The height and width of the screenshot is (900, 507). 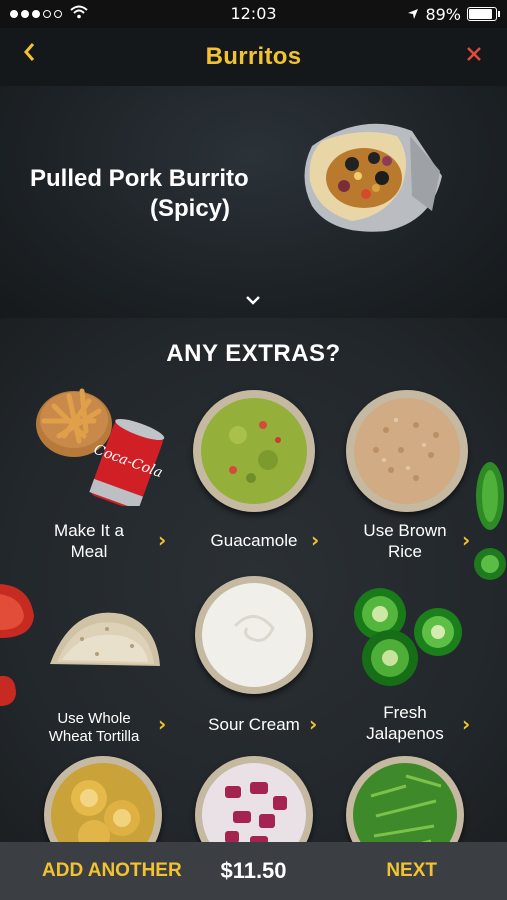 What do you see at coordinates (29, 55) in the screenshot?
I see `back-chevron-icon` at bounding box center [29, 55].